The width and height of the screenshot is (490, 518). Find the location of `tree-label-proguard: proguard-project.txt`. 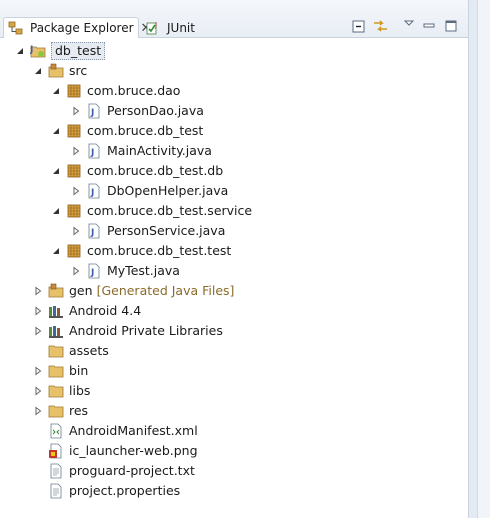

tree-label-proguard: proguard-project.txt is located at coordinates (132, 470).